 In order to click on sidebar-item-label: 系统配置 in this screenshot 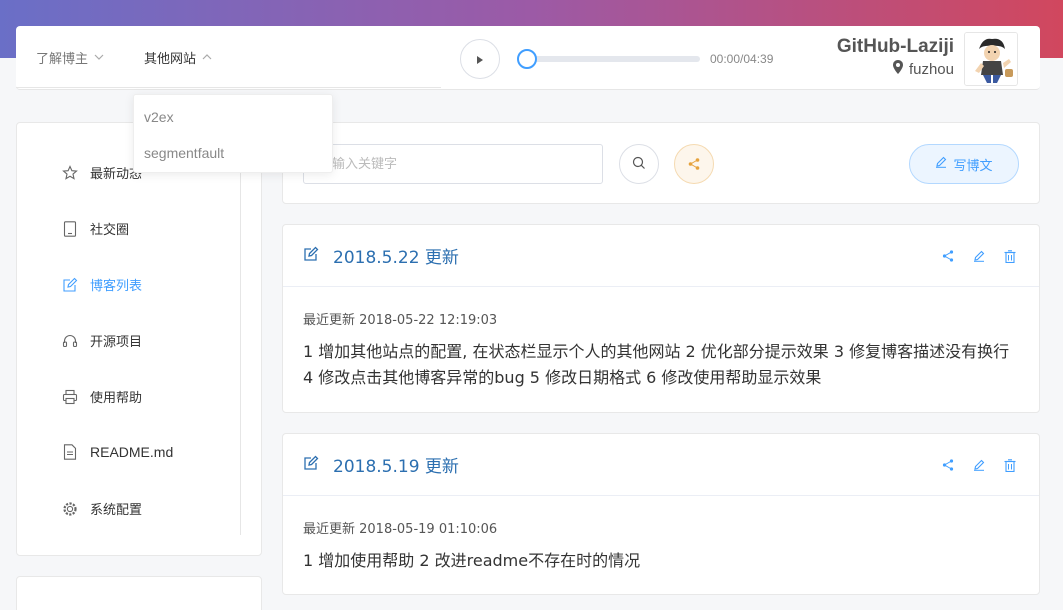, I will do `click(116, 510)`.